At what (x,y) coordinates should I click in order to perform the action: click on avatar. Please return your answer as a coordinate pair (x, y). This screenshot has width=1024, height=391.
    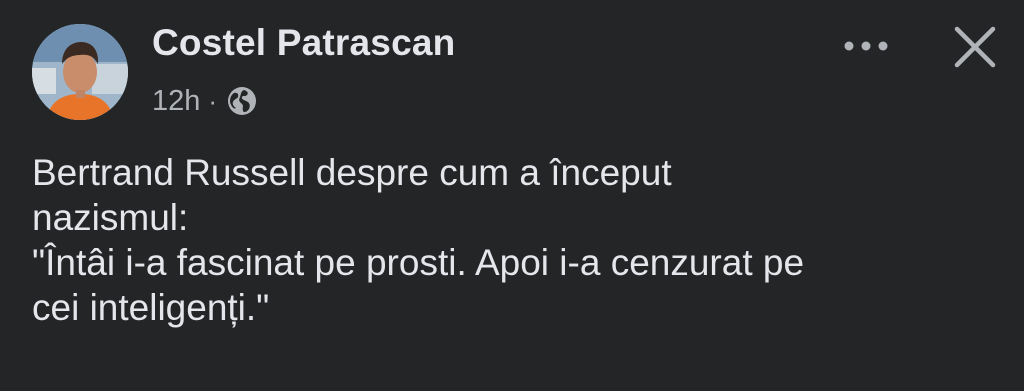
    Looking at the image, I should click on (80, 72).